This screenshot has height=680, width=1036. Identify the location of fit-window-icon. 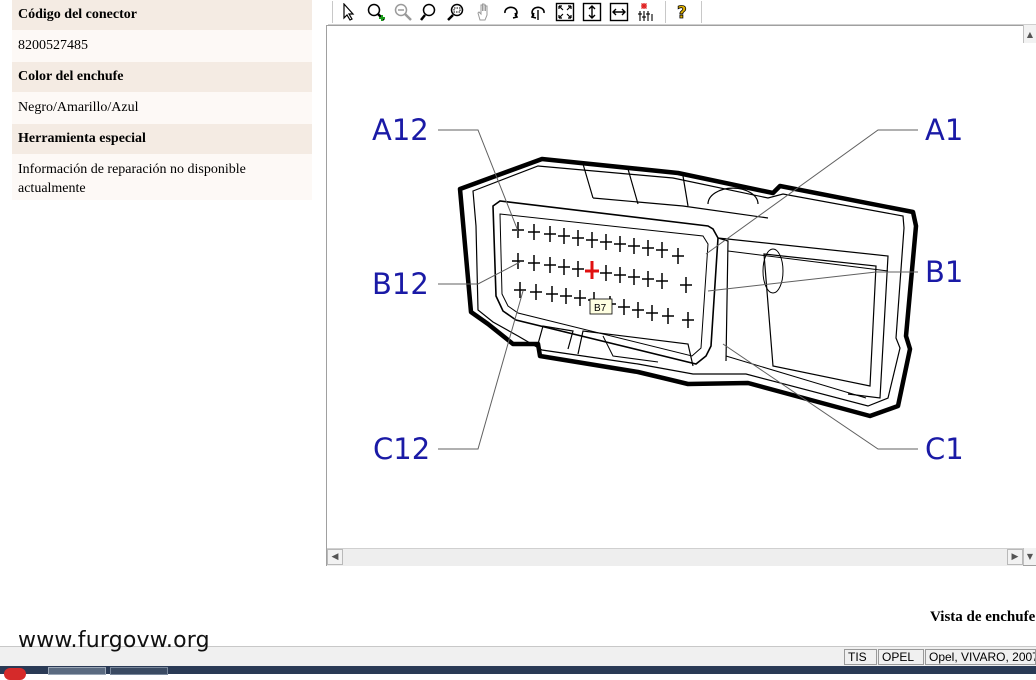
(564, 12).